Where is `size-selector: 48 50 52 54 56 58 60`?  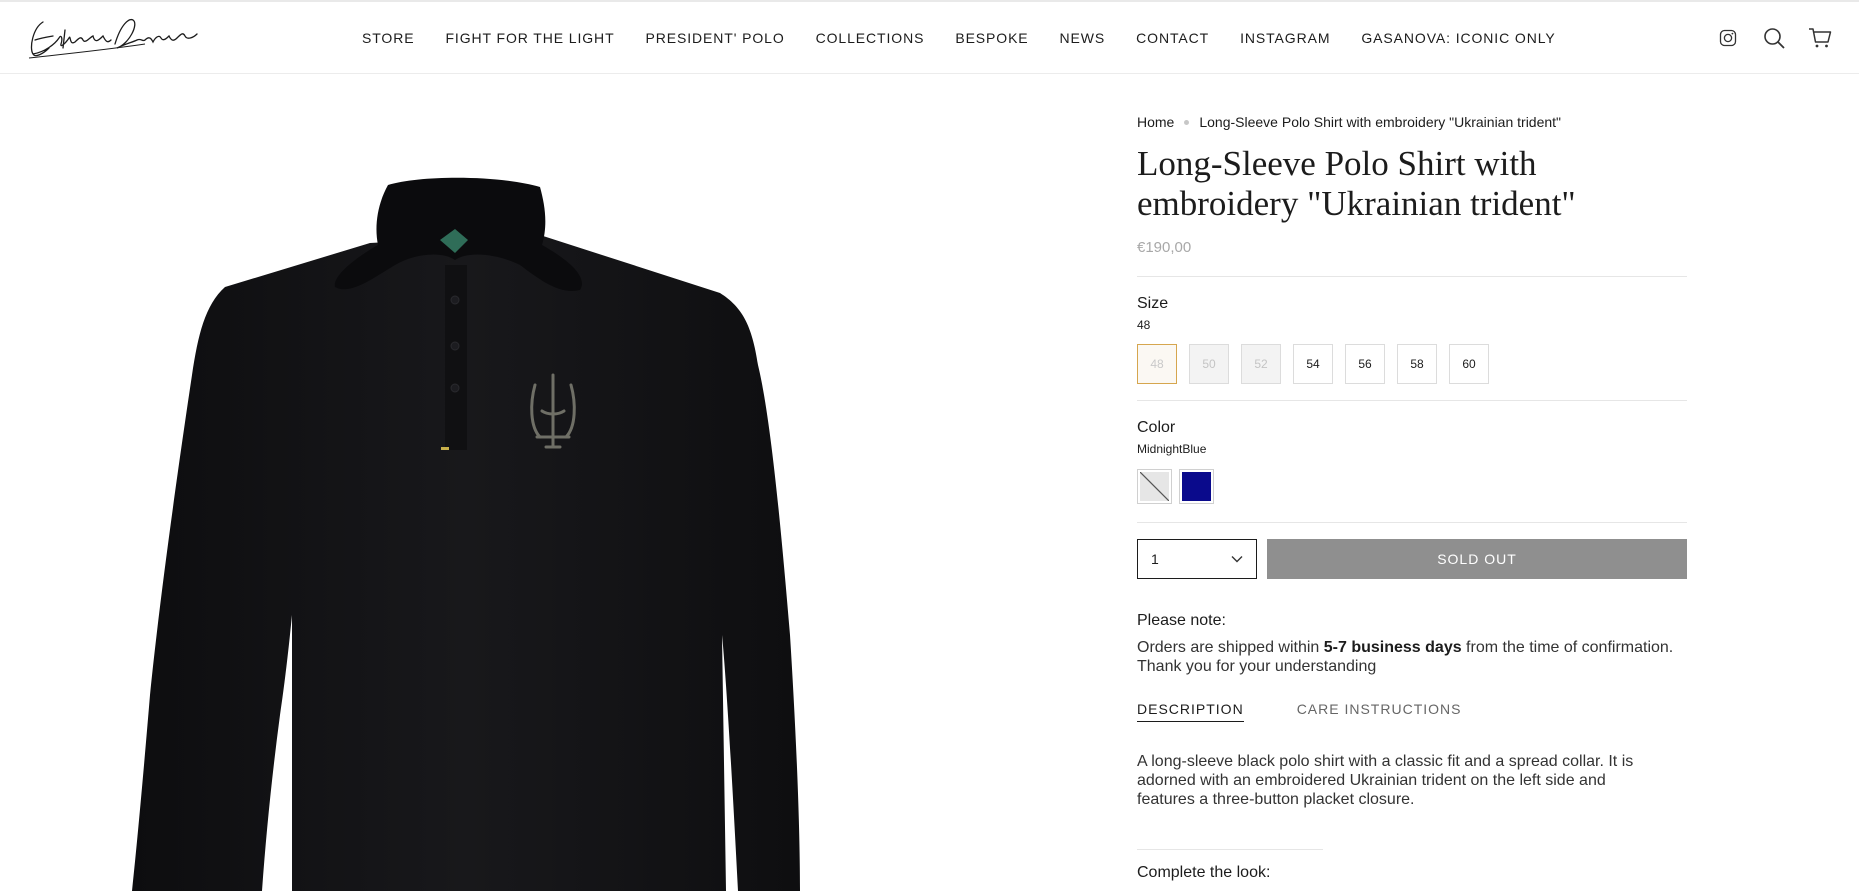
size-selector: 48 50 52 54 56 58 60 is located at coordinates (1412, 364).